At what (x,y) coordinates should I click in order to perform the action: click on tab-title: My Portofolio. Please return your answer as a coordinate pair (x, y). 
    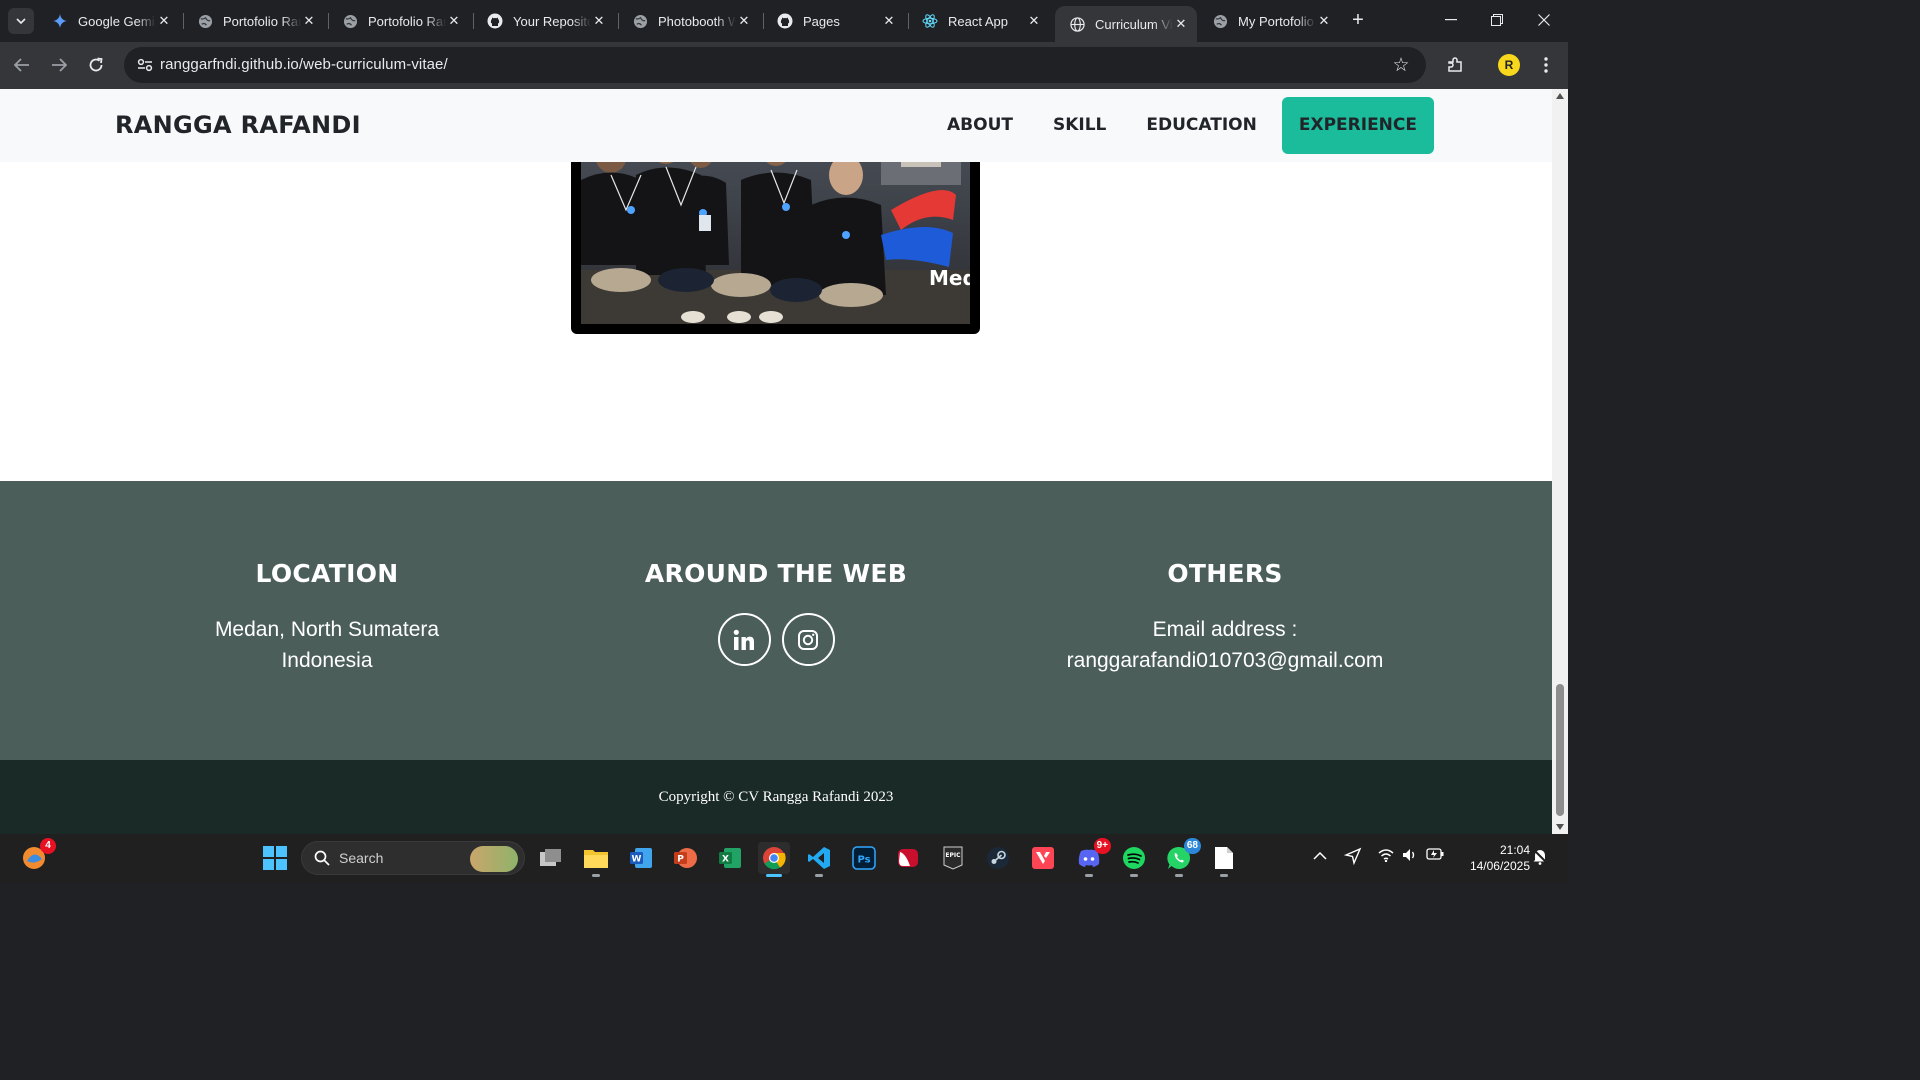
    Looking at the image, I should click on (1276, 21).